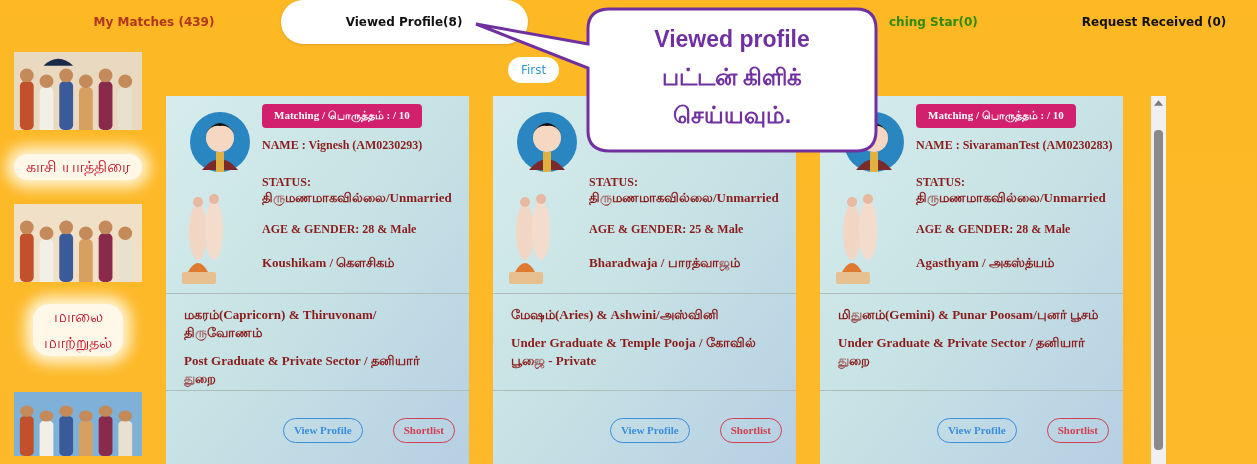 This screenshot has height=464, width=1257. What do you see at coordinates (404, 22) in the screenshot?
I see `tab: Viewed Profile(8)` at bounding box center [404, 22].